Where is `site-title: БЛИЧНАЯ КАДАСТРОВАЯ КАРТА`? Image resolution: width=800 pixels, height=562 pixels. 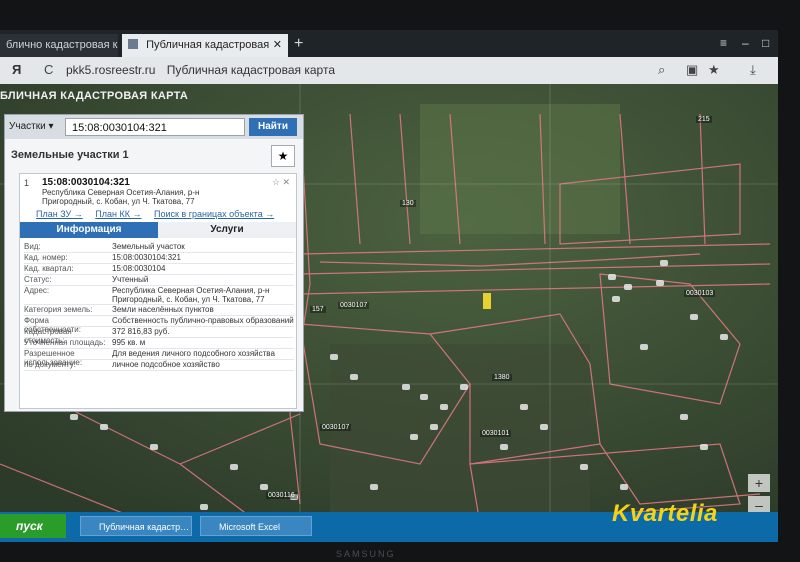
site-title: БЛИЧНАЯ КАДАСТРОВАЯ КАРТА is located at coordinates (94, 96).